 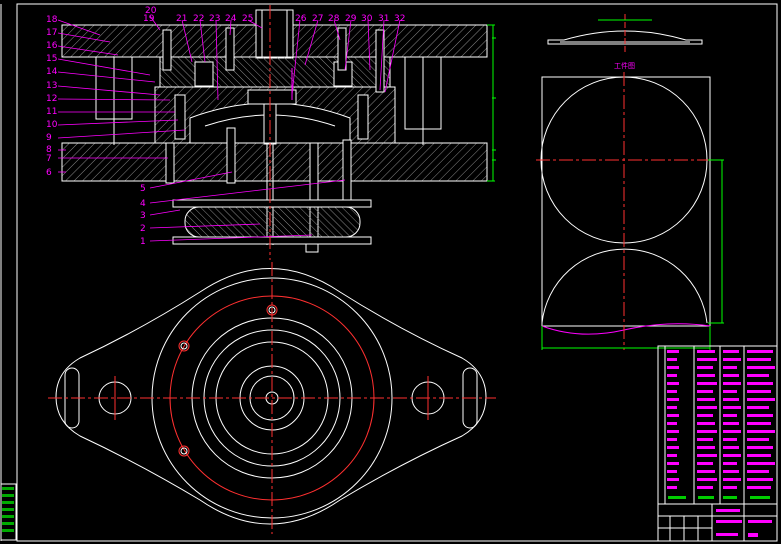 What do you see at coordinates (52, 125) in the screenshot?
I see `part-number: 10` at bounding box center [52, 125].